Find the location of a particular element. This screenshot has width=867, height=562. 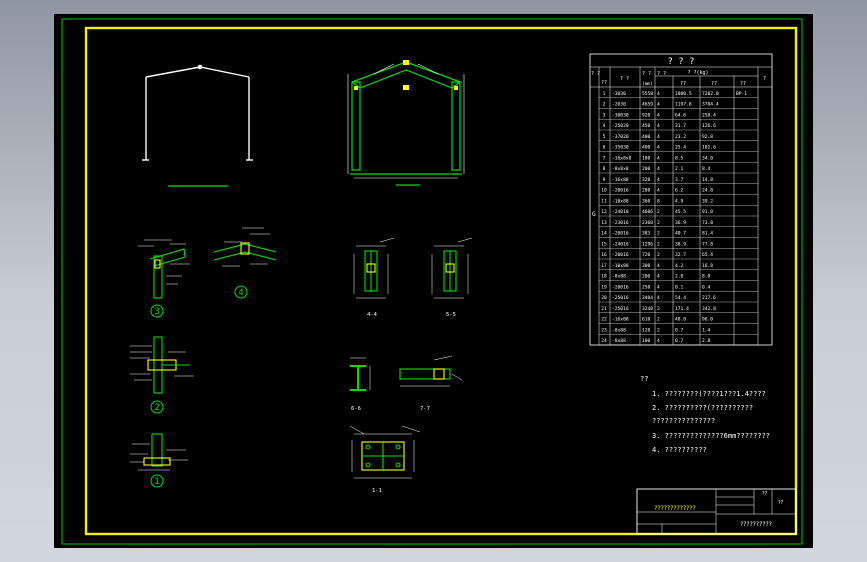

table-header-length: ? ? is located at coordinates (646, 74).